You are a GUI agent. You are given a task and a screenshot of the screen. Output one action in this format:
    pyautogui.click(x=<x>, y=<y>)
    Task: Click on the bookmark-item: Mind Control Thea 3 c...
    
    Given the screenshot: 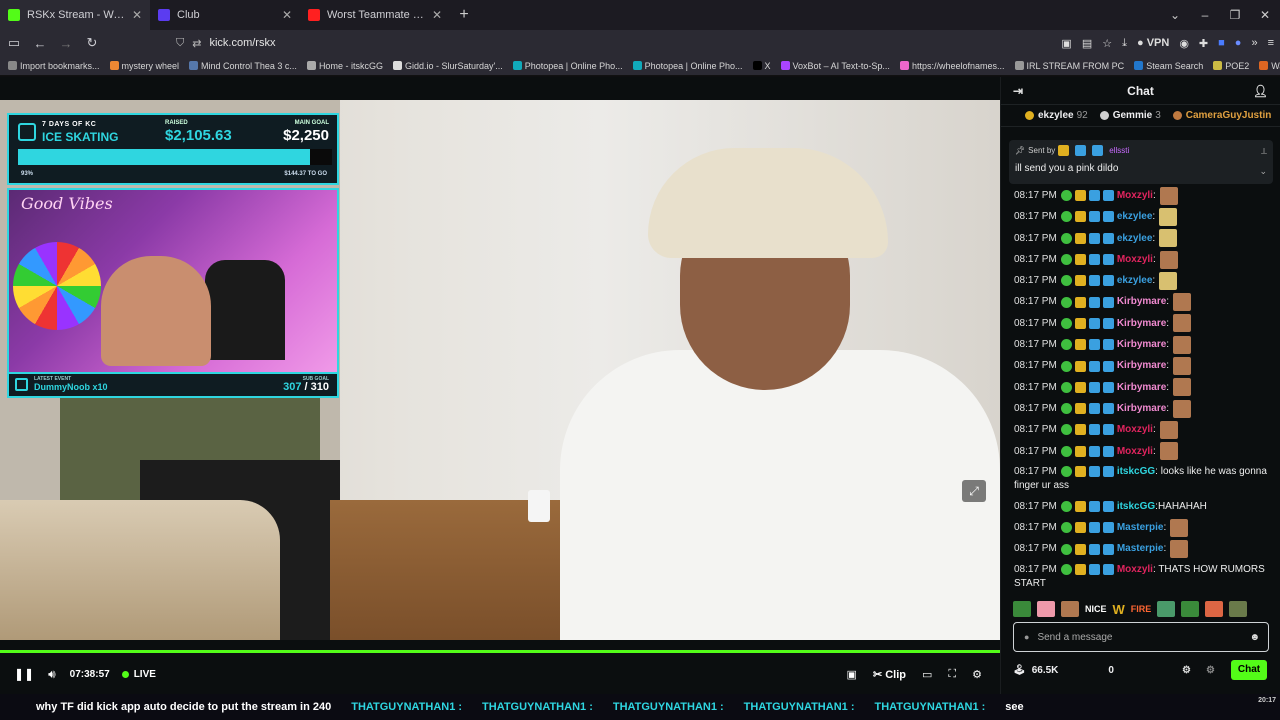 What is the action you would take?
    pyautogui.click(x=243, y=66)
    